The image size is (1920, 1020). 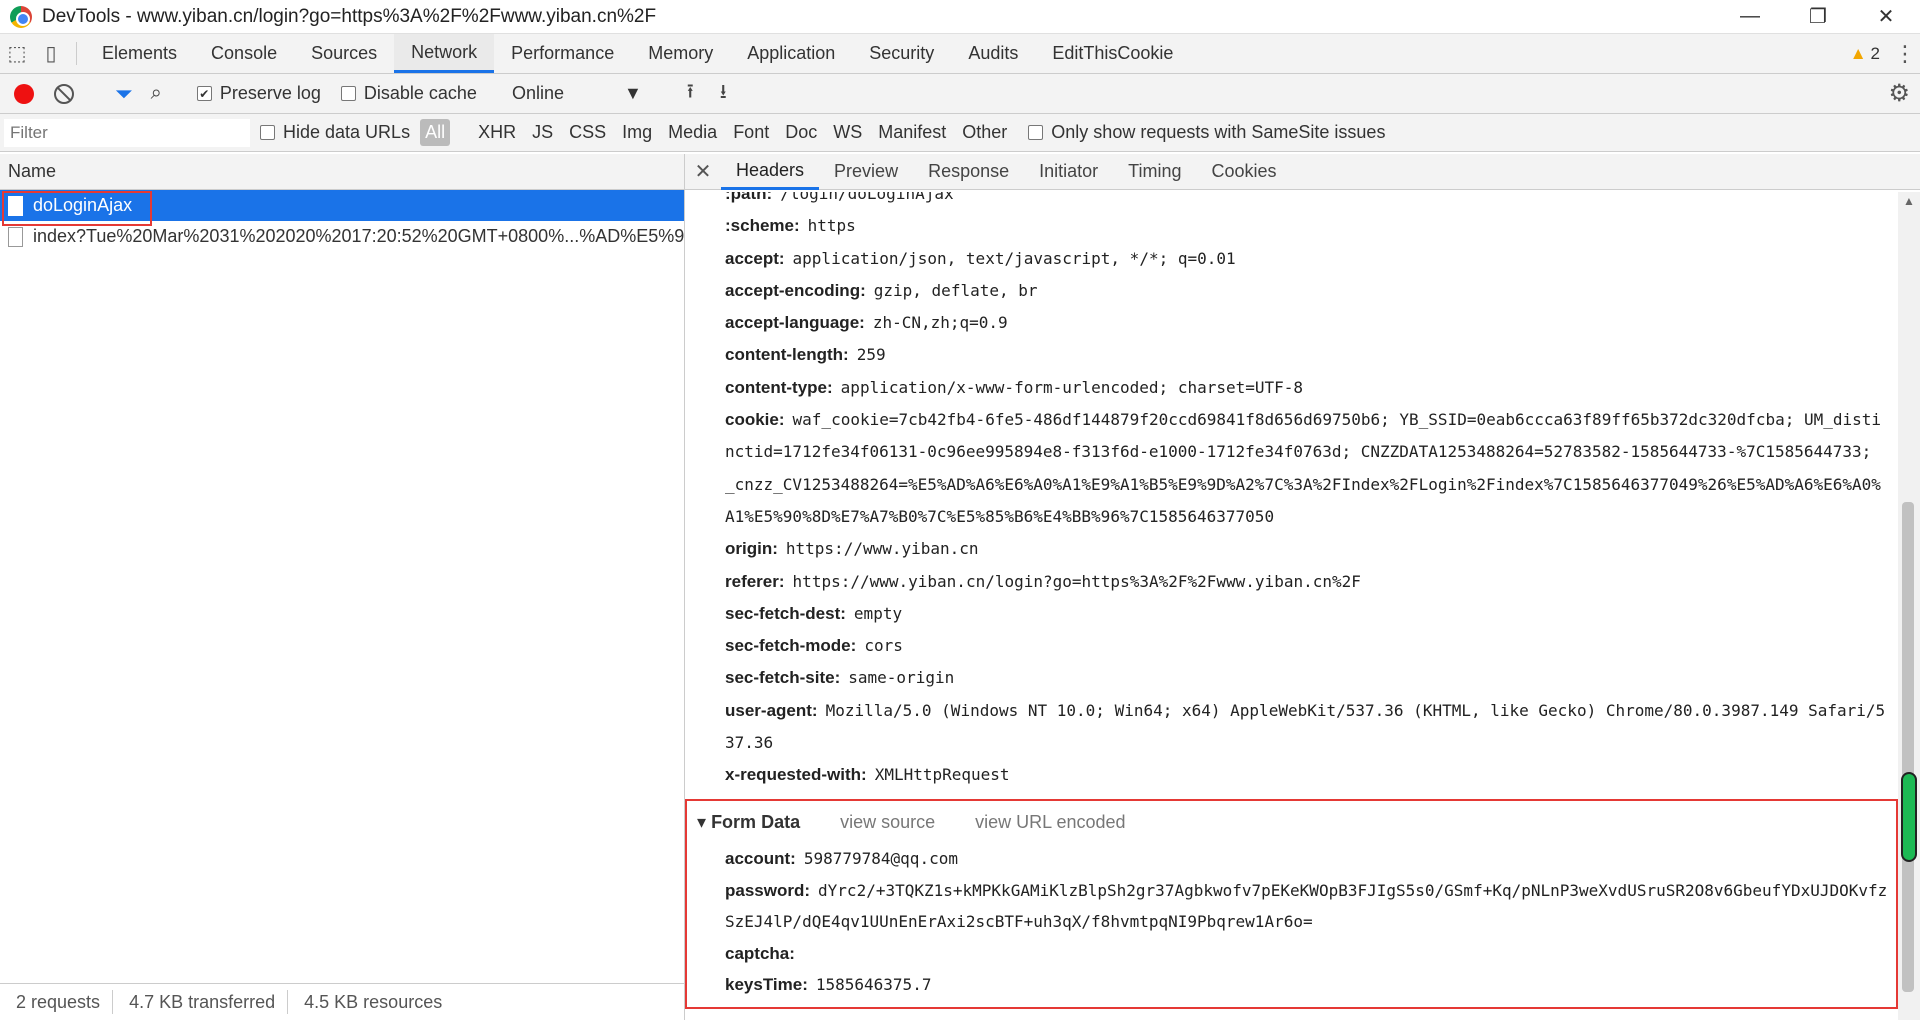 What do you see at coordinates (703, 171) in the screenshot?
I see `close-detail-icon: ✕` at bounding box center [703, 171].